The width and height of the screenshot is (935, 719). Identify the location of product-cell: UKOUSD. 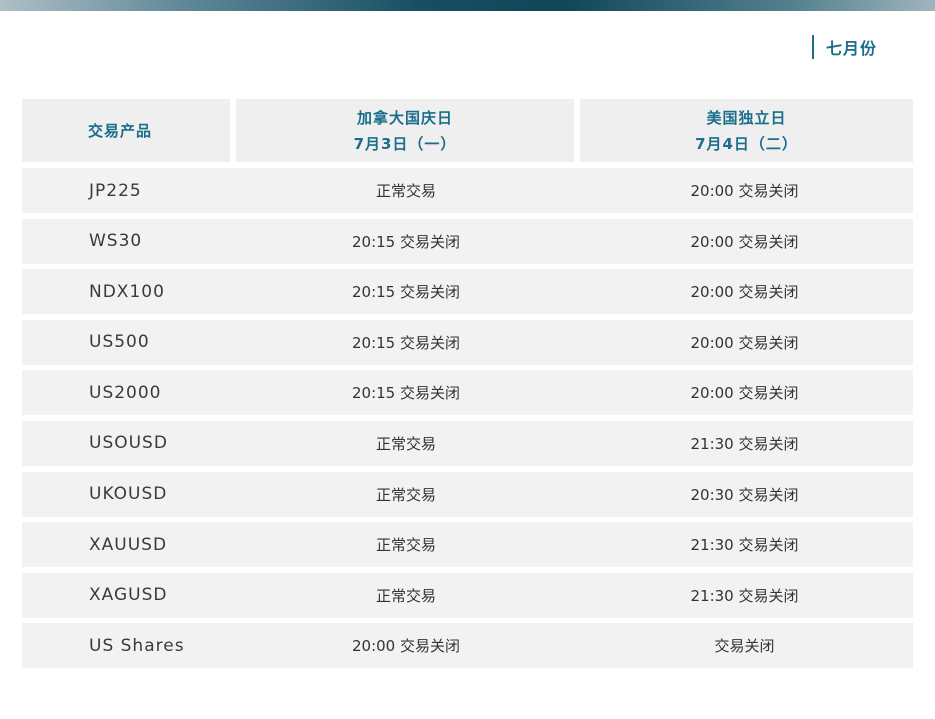
(128, 494).